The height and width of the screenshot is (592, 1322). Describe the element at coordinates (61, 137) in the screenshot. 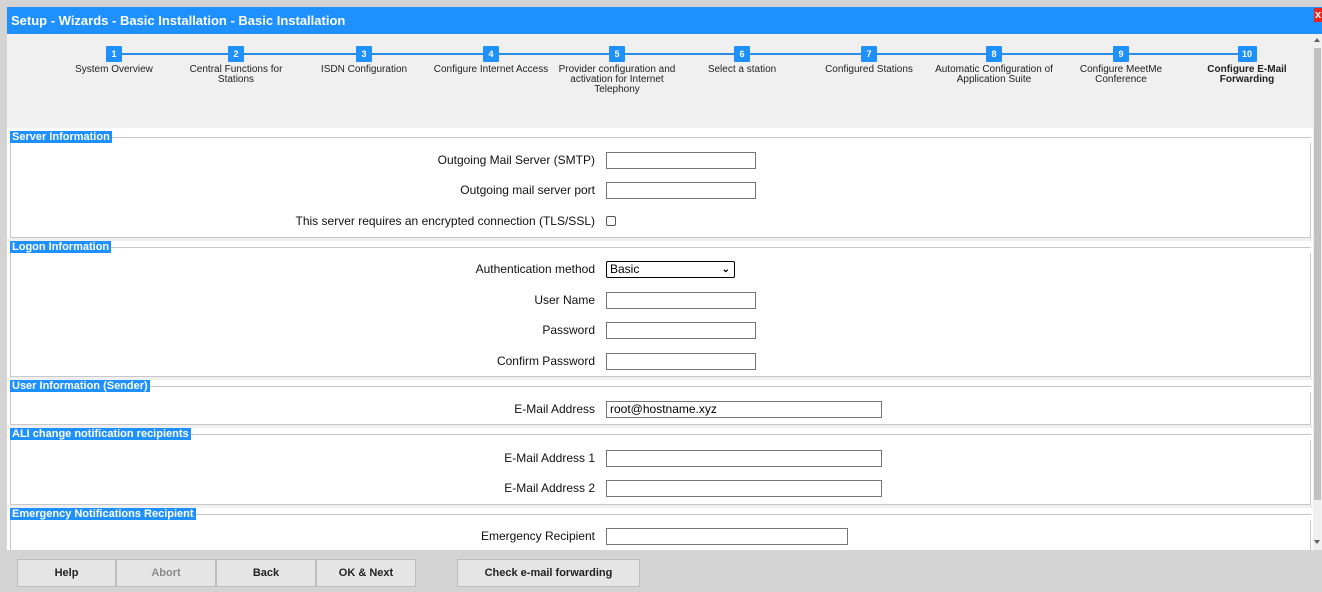

I see `section-header-server: Server Information` at that location.